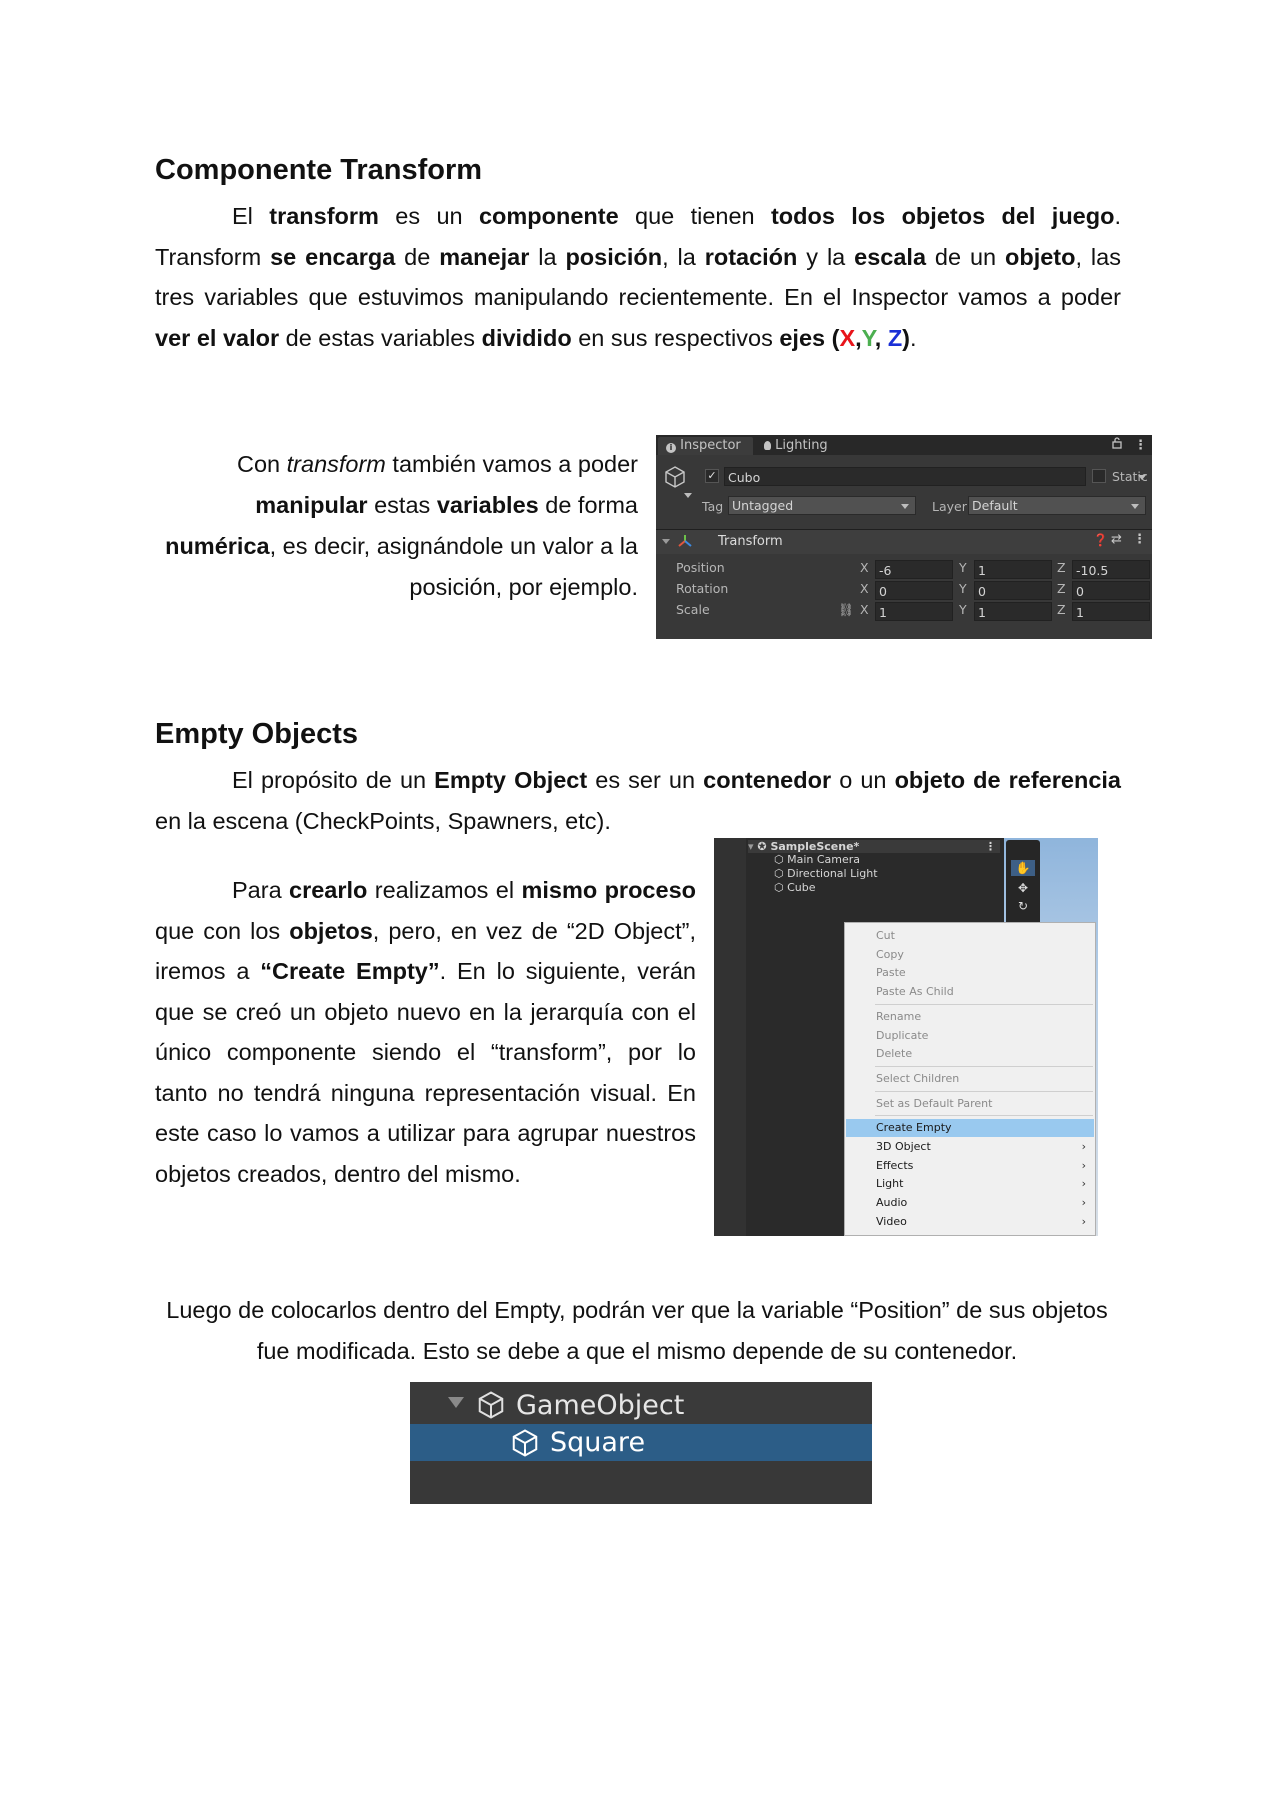 Image resolution: width=1274 pixels, height=1800 pixels. What do you see at coordinates (868, 337) in the screenshot?
I see `text-run: Y` at bounding box center [868, 337].